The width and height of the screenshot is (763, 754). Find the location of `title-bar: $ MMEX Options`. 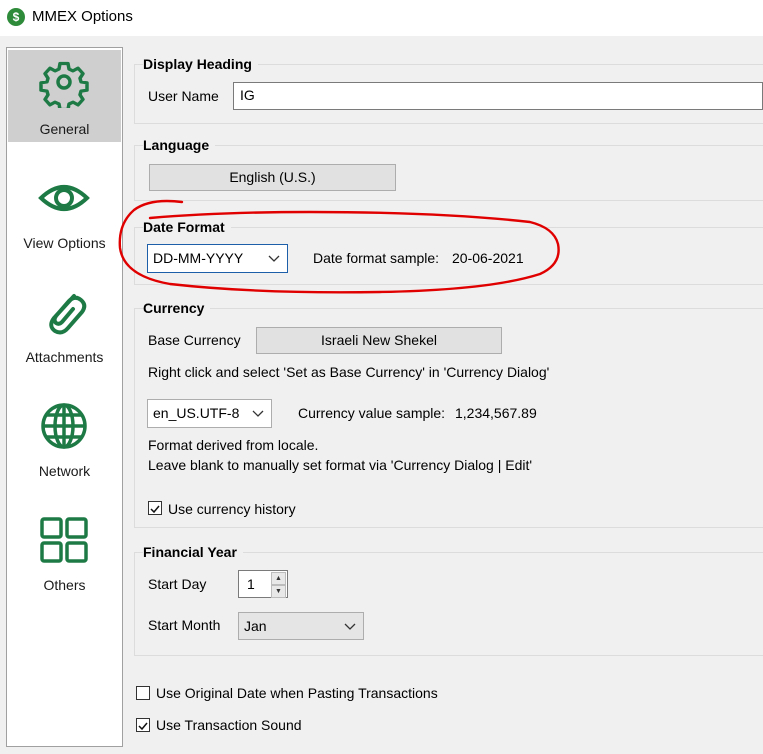

title-bar: $ MMEX Options is located at coordinates (381, 18).